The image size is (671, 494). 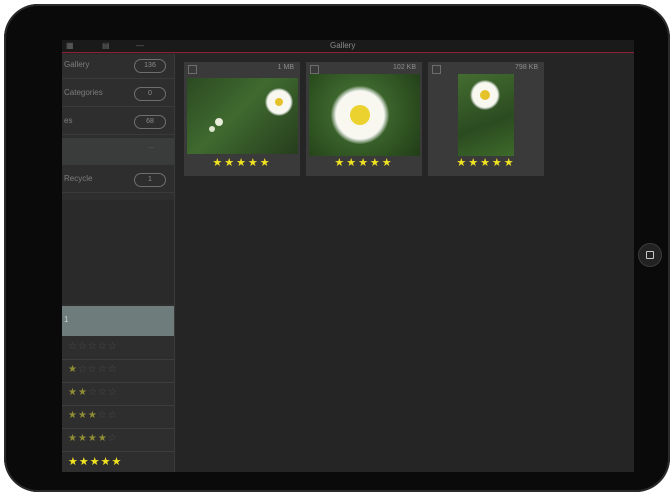 What do you see at coordinates (93, 415) in the screenshot?
I see `rating-stars: ★★★☆☆` at bounding box center [93, 415].